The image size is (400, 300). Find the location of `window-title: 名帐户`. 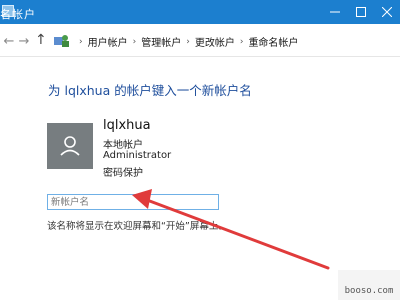

window-title: 名帐户 is located at coordinates (18, 14).